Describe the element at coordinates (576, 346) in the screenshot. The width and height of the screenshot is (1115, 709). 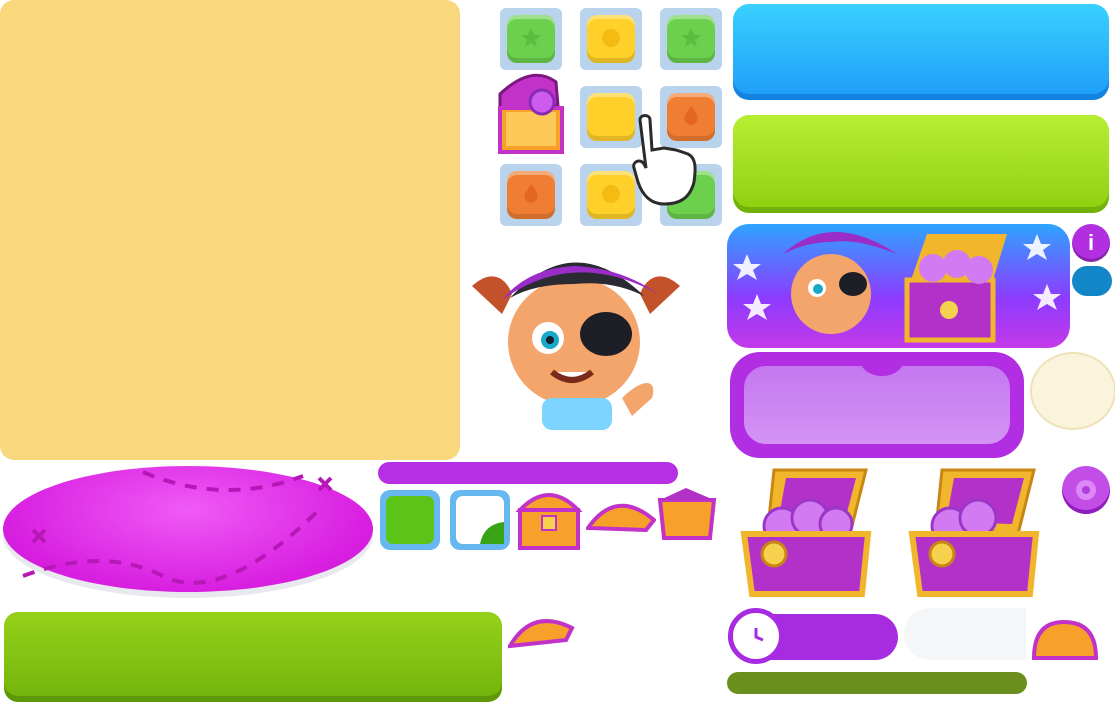
I see `pirate-girl-icon` at that location.